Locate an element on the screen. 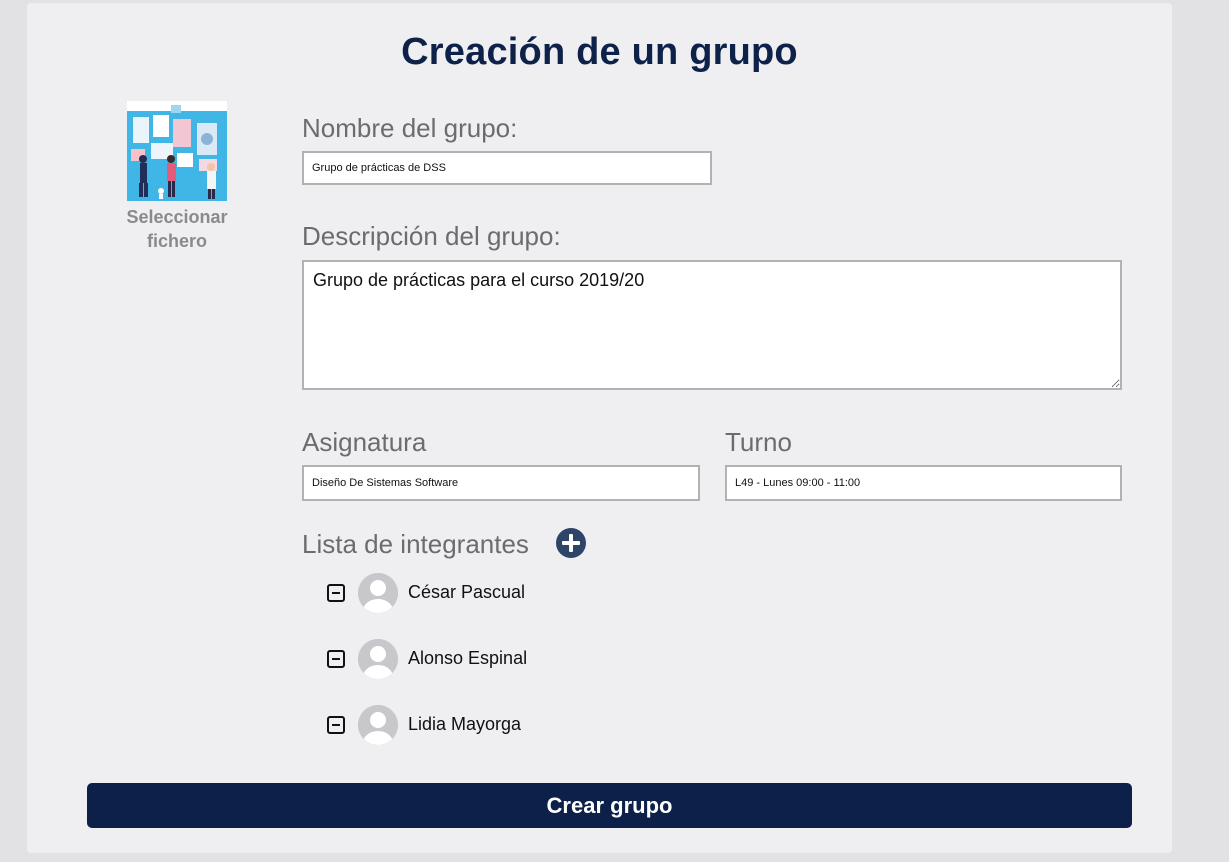 The height and width of the screenshot is (862, 1229). plus-circle-icon is located at coordinates (571, 543).